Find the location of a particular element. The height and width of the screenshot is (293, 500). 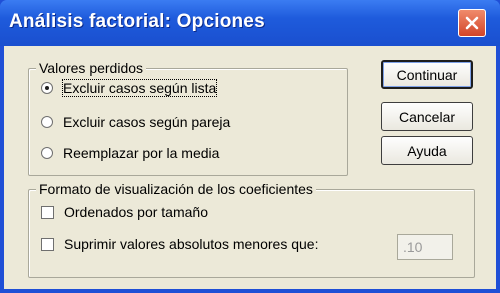

radio-exclude-listwise: Excluir casos según lista is located at coordinates (129, 88).